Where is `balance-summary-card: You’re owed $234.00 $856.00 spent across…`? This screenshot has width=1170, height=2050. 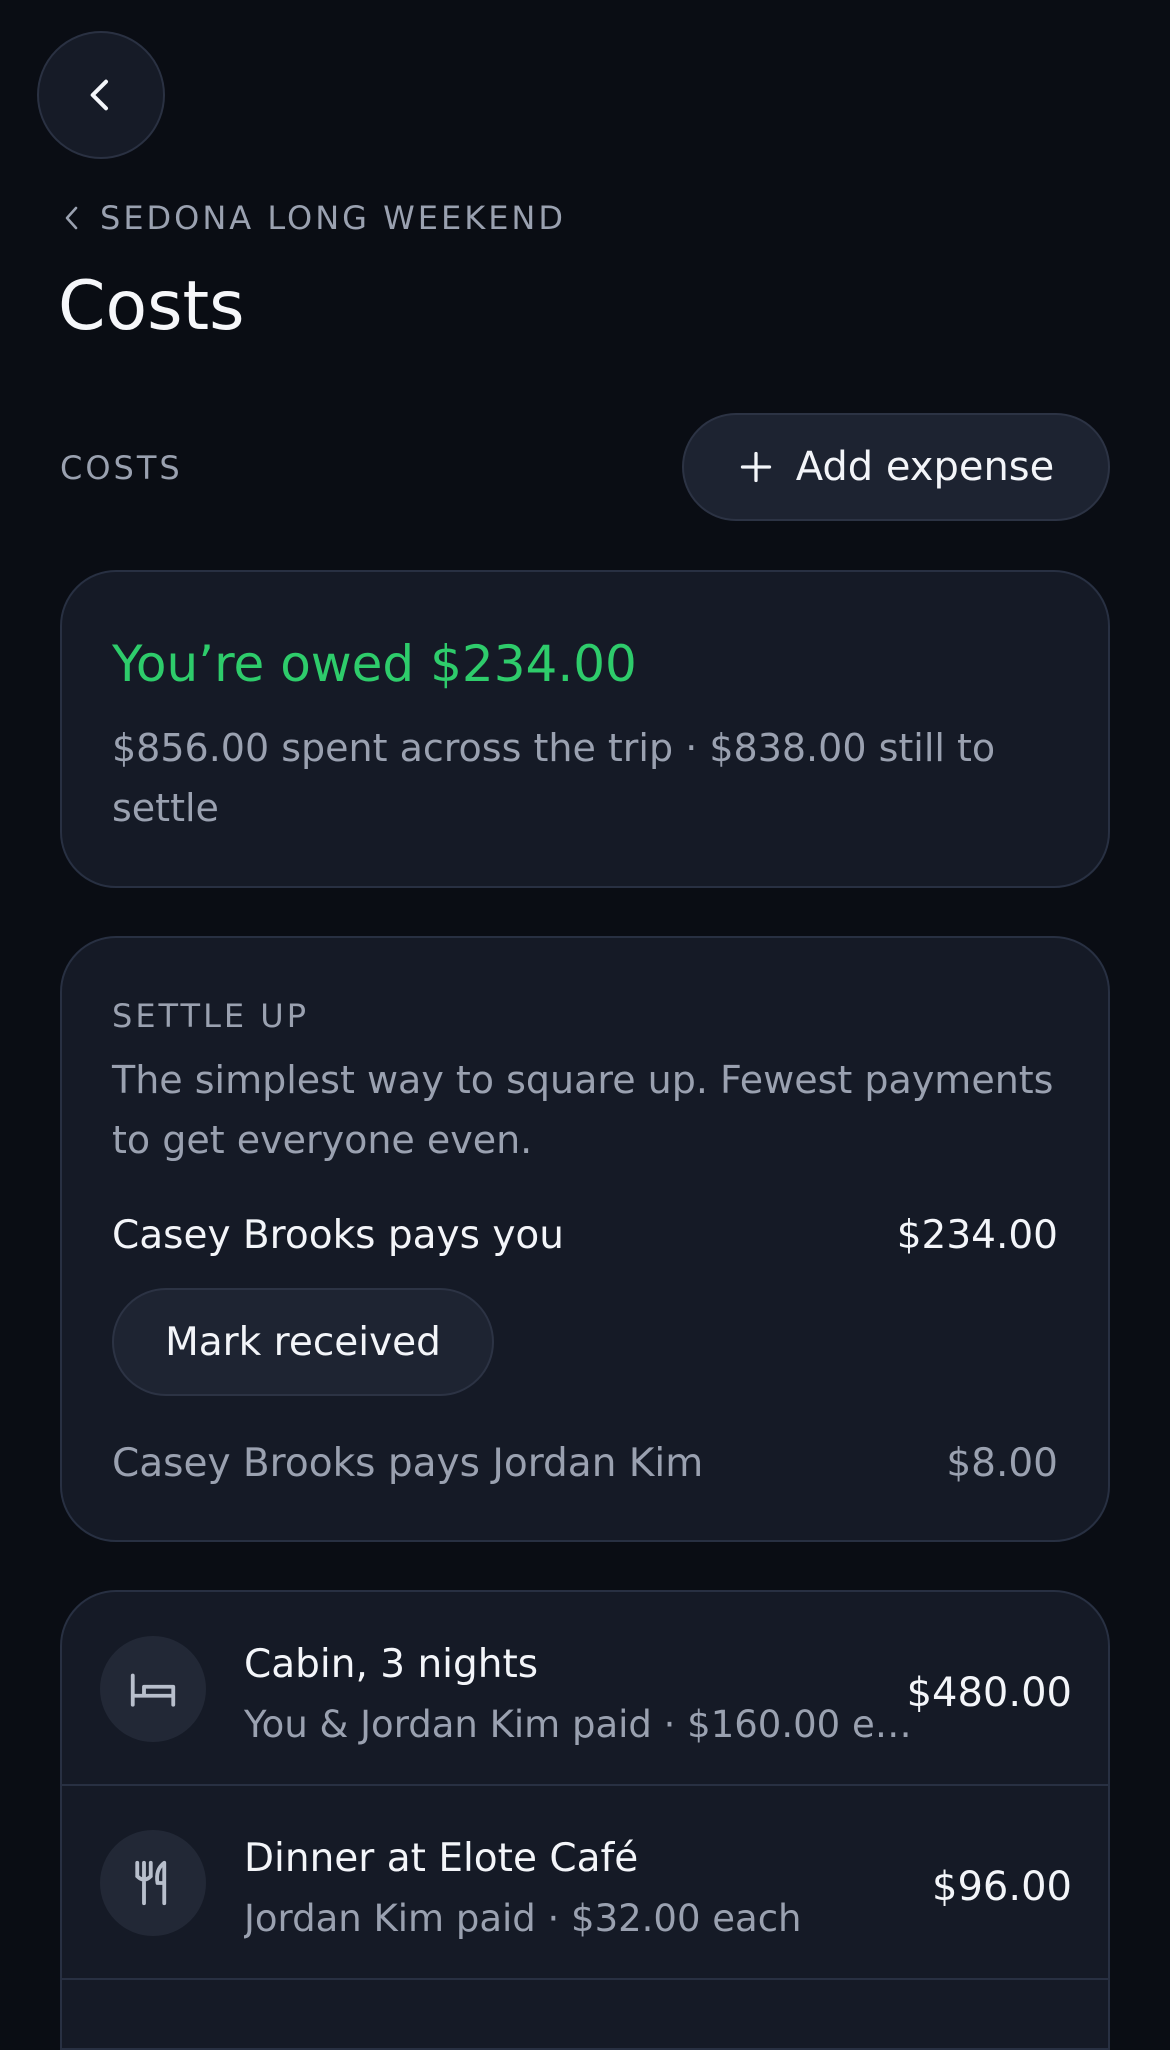 balance-summary-card: You’re owed $234.00 $856.00 spent across… is located at coordinates (585, 729).